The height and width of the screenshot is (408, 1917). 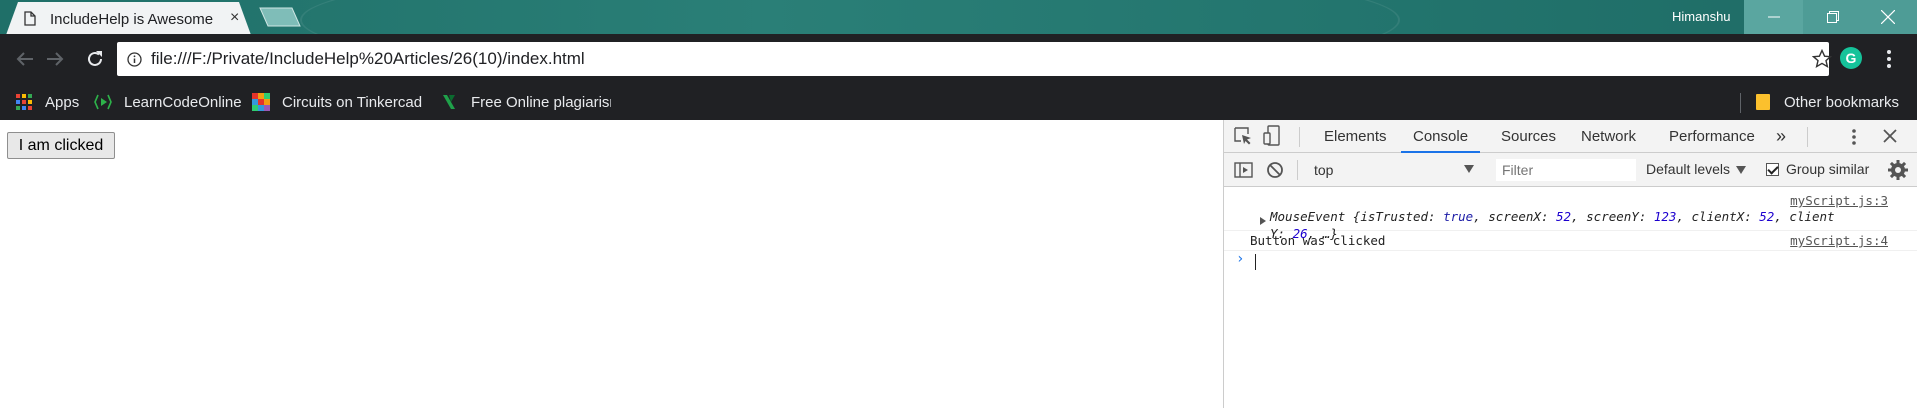 I want to click on close-window-button, so click(x=1887, y=17).